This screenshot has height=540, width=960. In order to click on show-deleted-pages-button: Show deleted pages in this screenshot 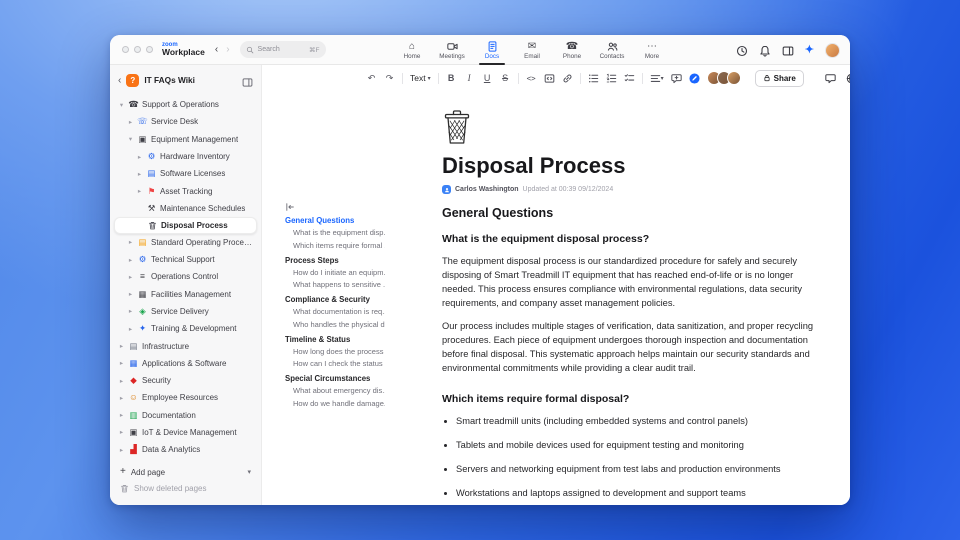, I will do `click(185, 488)`.